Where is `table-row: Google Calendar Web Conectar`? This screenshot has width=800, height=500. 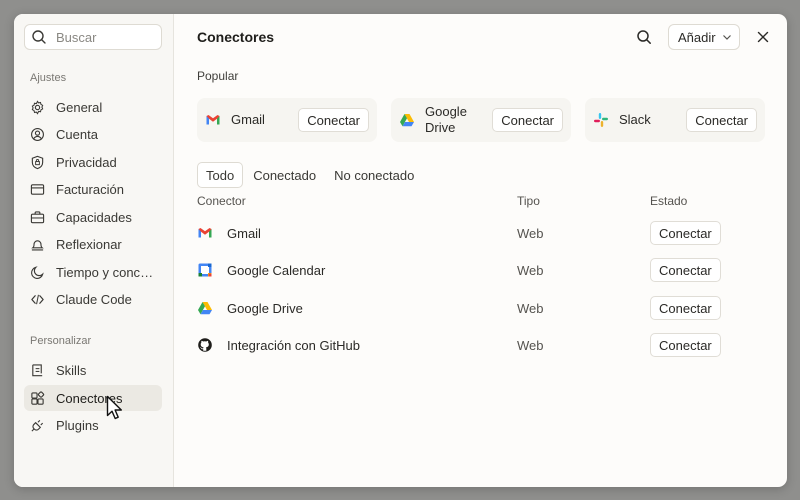 table-row: Google Calendar Web Conectar is located at coordinates (459, 270).